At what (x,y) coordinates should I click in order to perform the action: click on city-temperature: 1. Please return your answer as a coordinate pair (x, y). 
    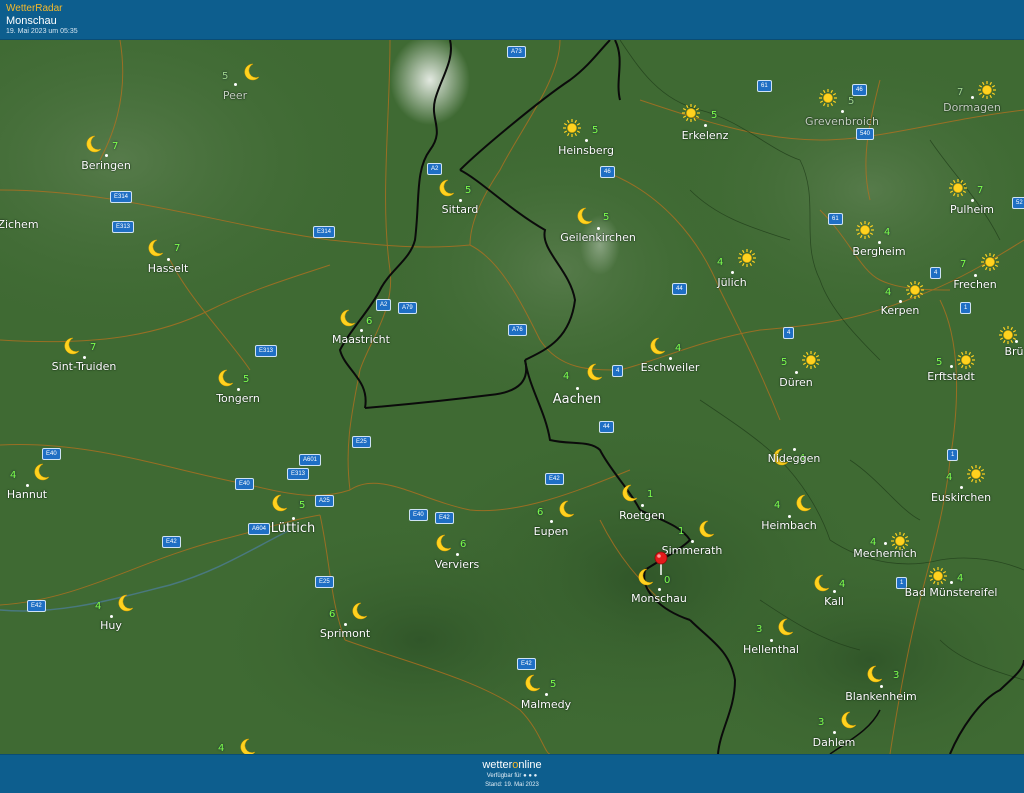
    Looking at the image, I should click on (681, 531).